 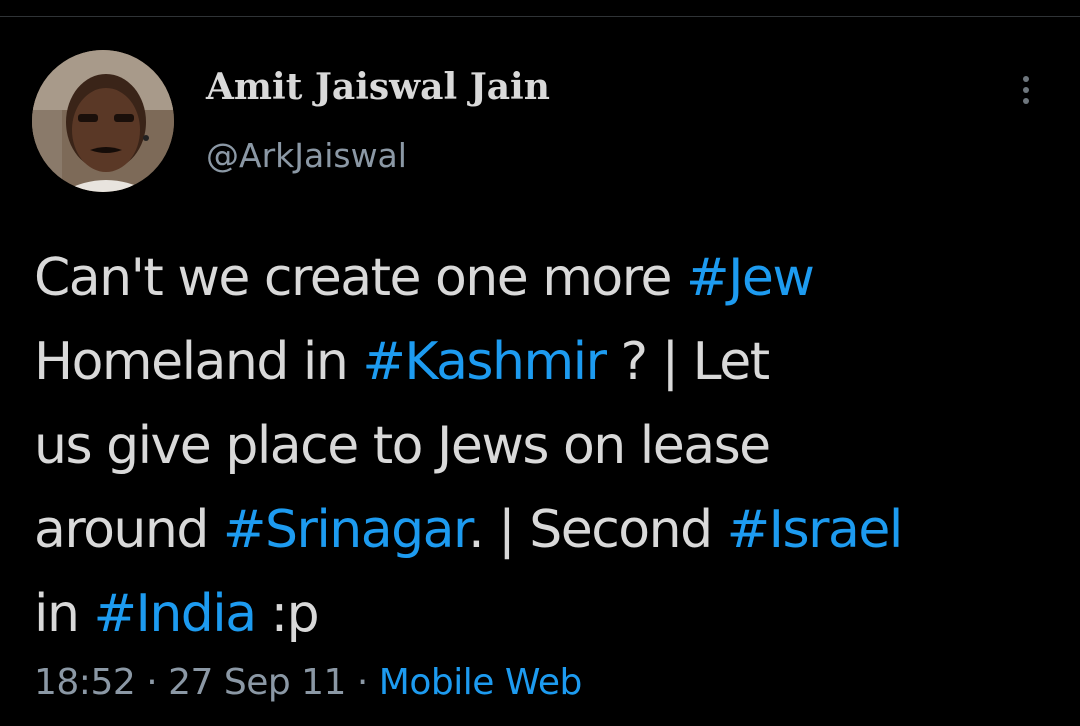 What do you see at coordinates (257, 682) in the screenshot?
I see `tweet-date: 27 Sep 11` at bounding box center [257, 682].